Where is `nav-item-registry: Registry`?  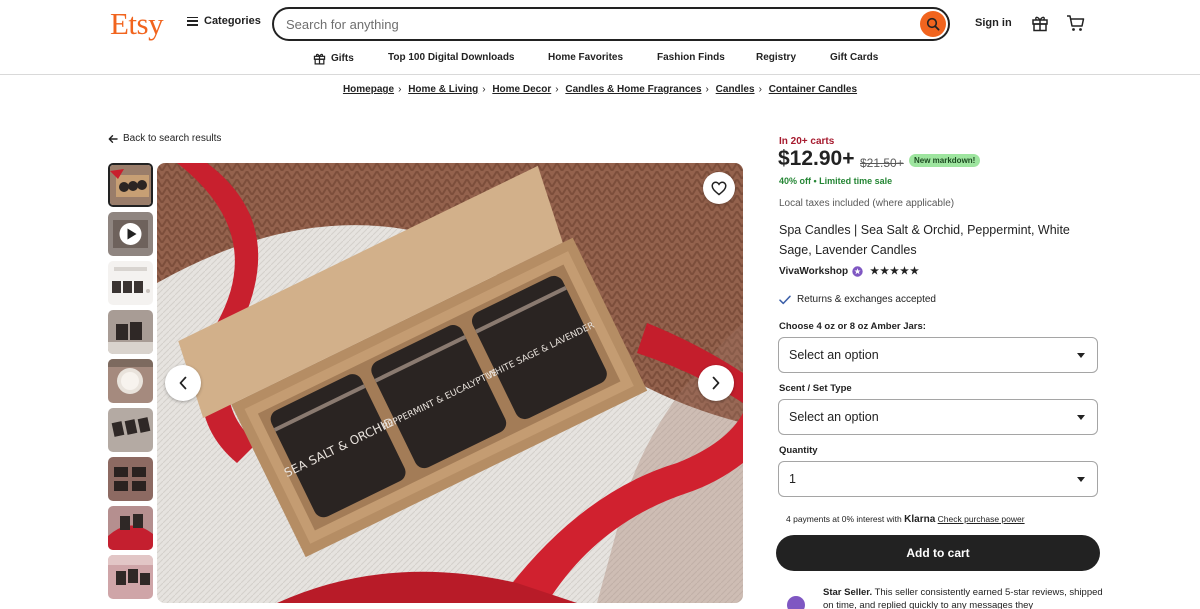
nav-item-registry: Registry is located at coordinates (776, 57).